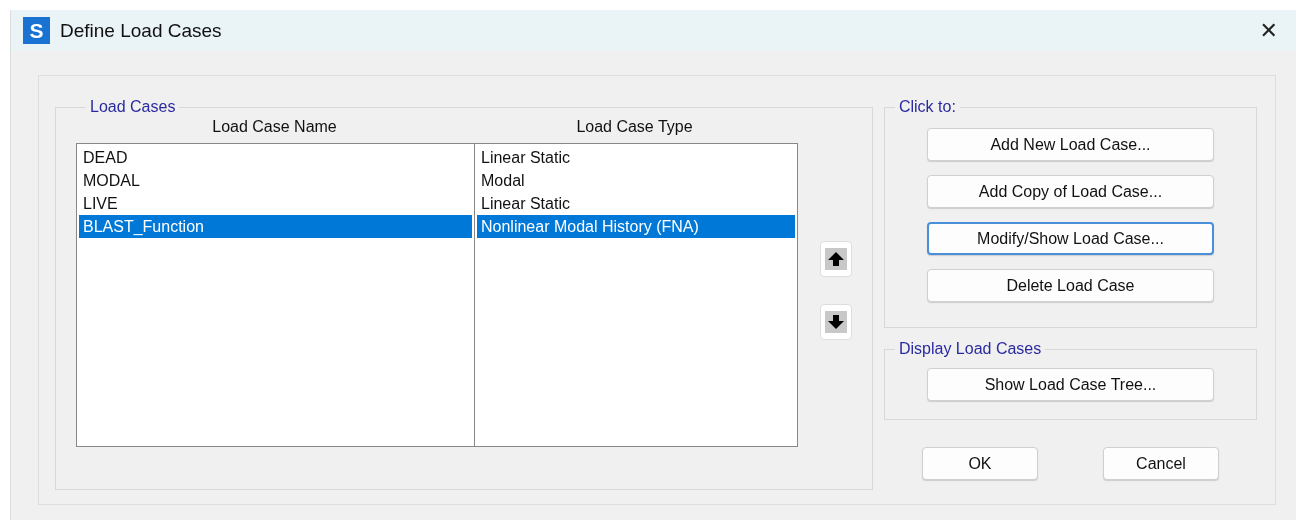 Image resolution: width=1296 pixels, height=525 pixels. What do you see at coordinates (927, 107) in the screenshot?
I see `group-title: Click to:` at bounding box center [927, 107].